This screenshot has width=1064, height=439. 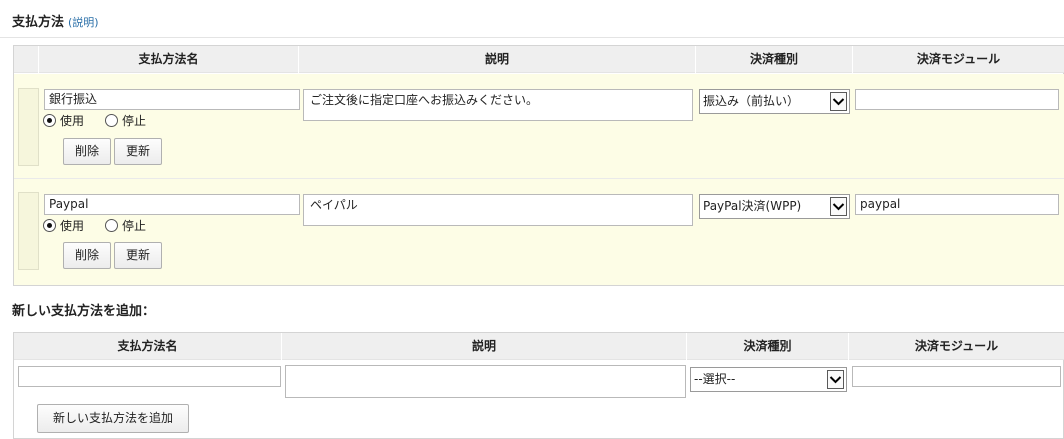 What do you see at coordinates (752, 206) in the screenshot?
I see `payment-type-value: PayPal決済(WPP)` at bounding box center [752, 206].